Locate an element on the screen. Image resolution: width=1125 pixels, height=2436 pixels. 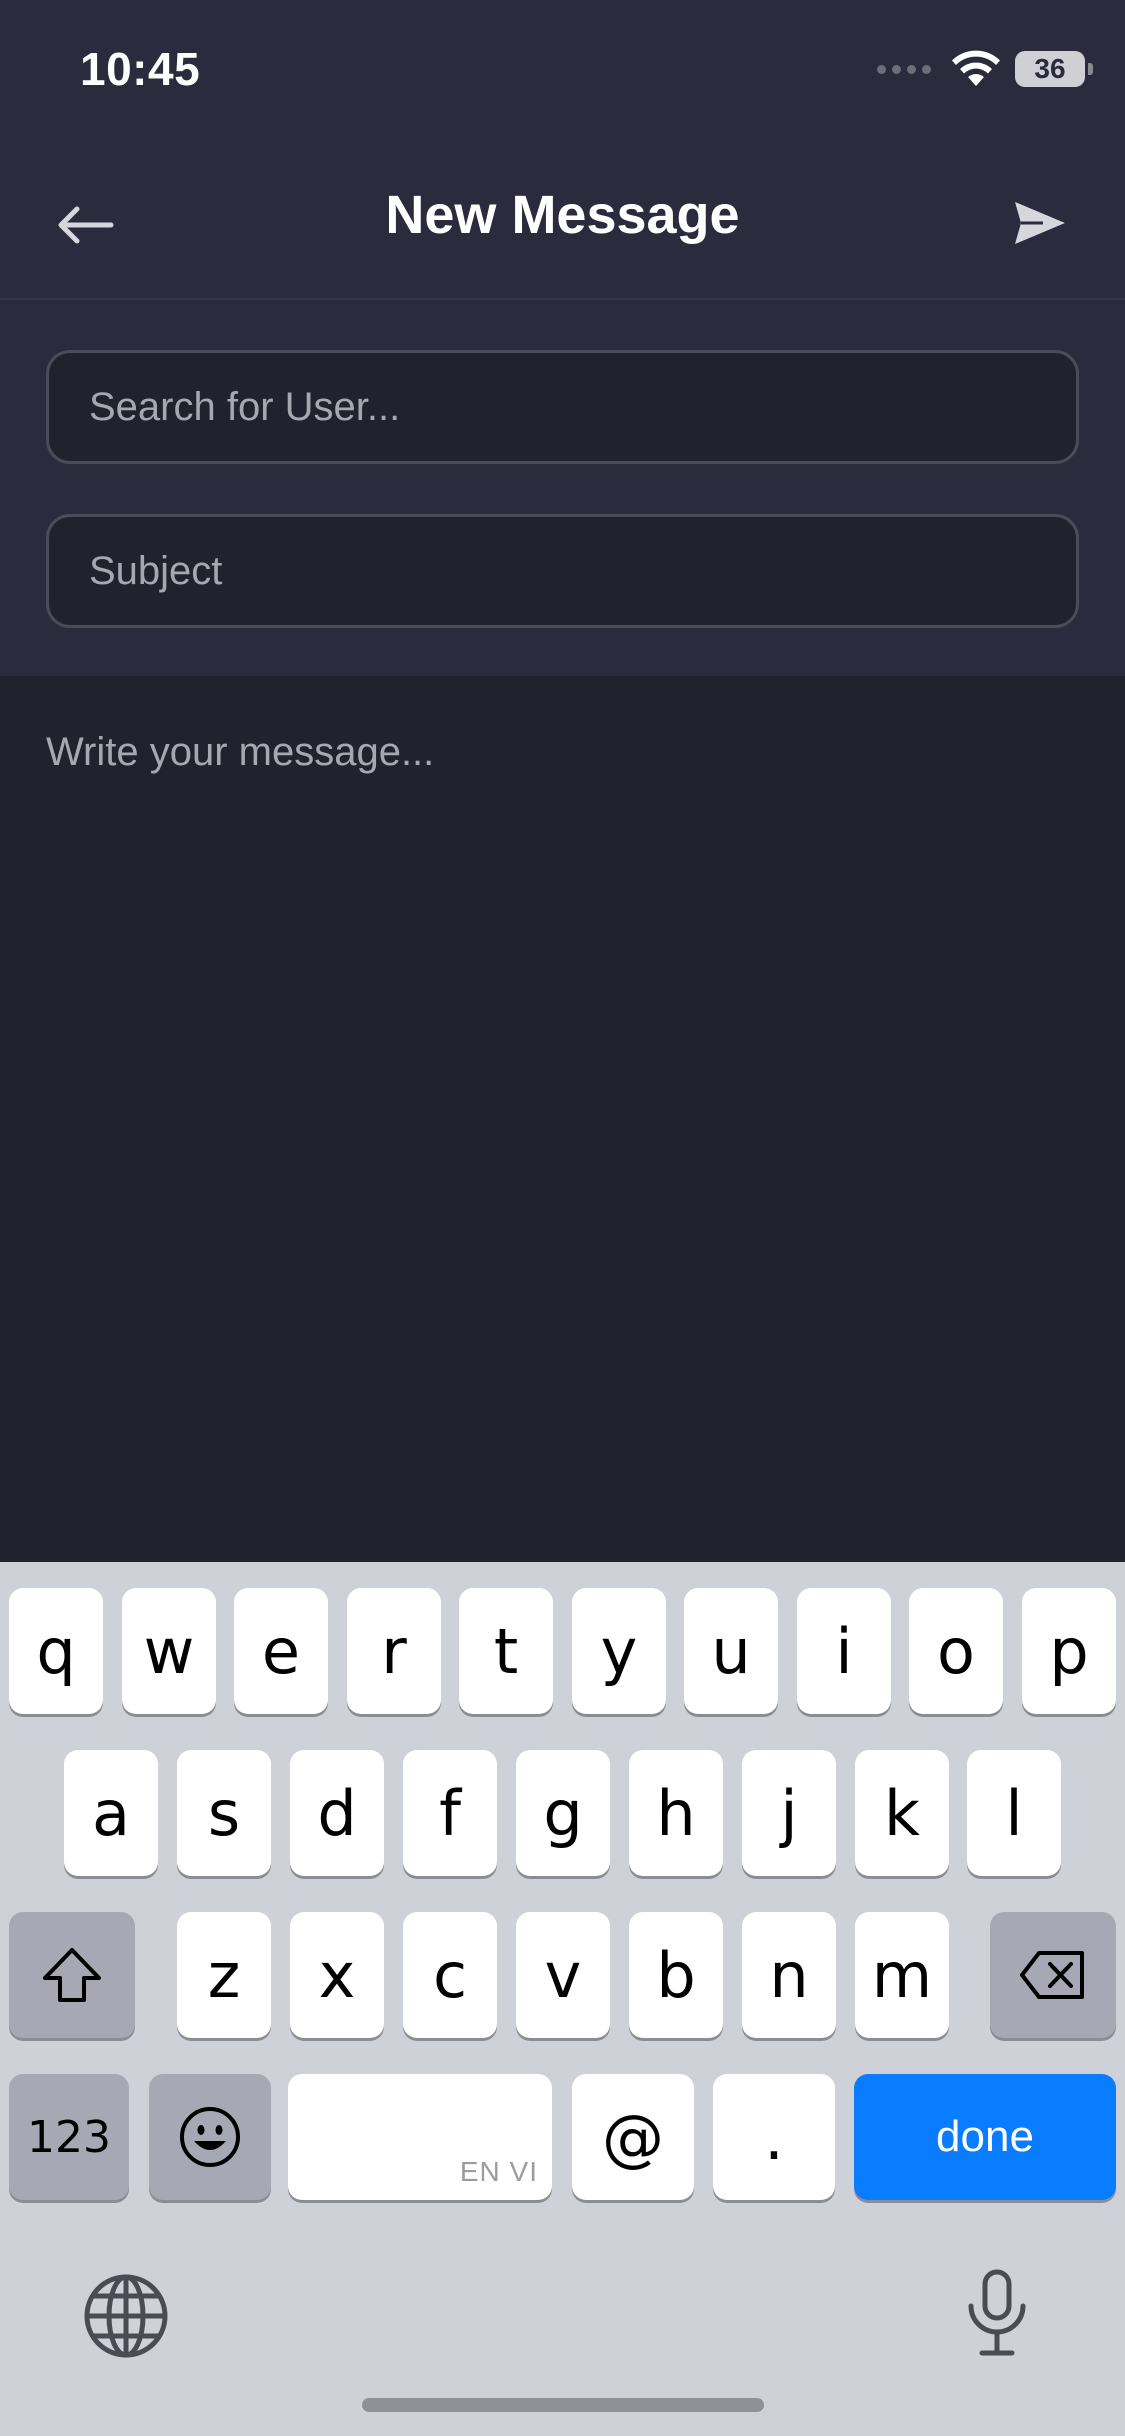
cellular-signal-icon is located at coordinates (904, 69).